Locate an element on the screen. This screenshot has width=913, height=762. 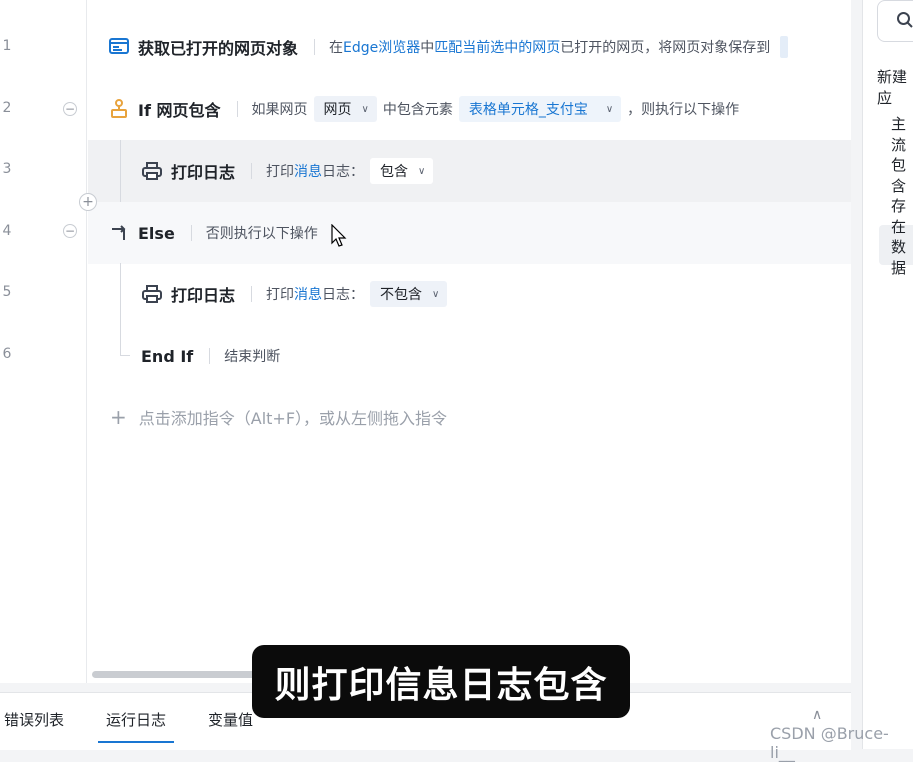
if-branch-icon is located at coordinates (119, 109).